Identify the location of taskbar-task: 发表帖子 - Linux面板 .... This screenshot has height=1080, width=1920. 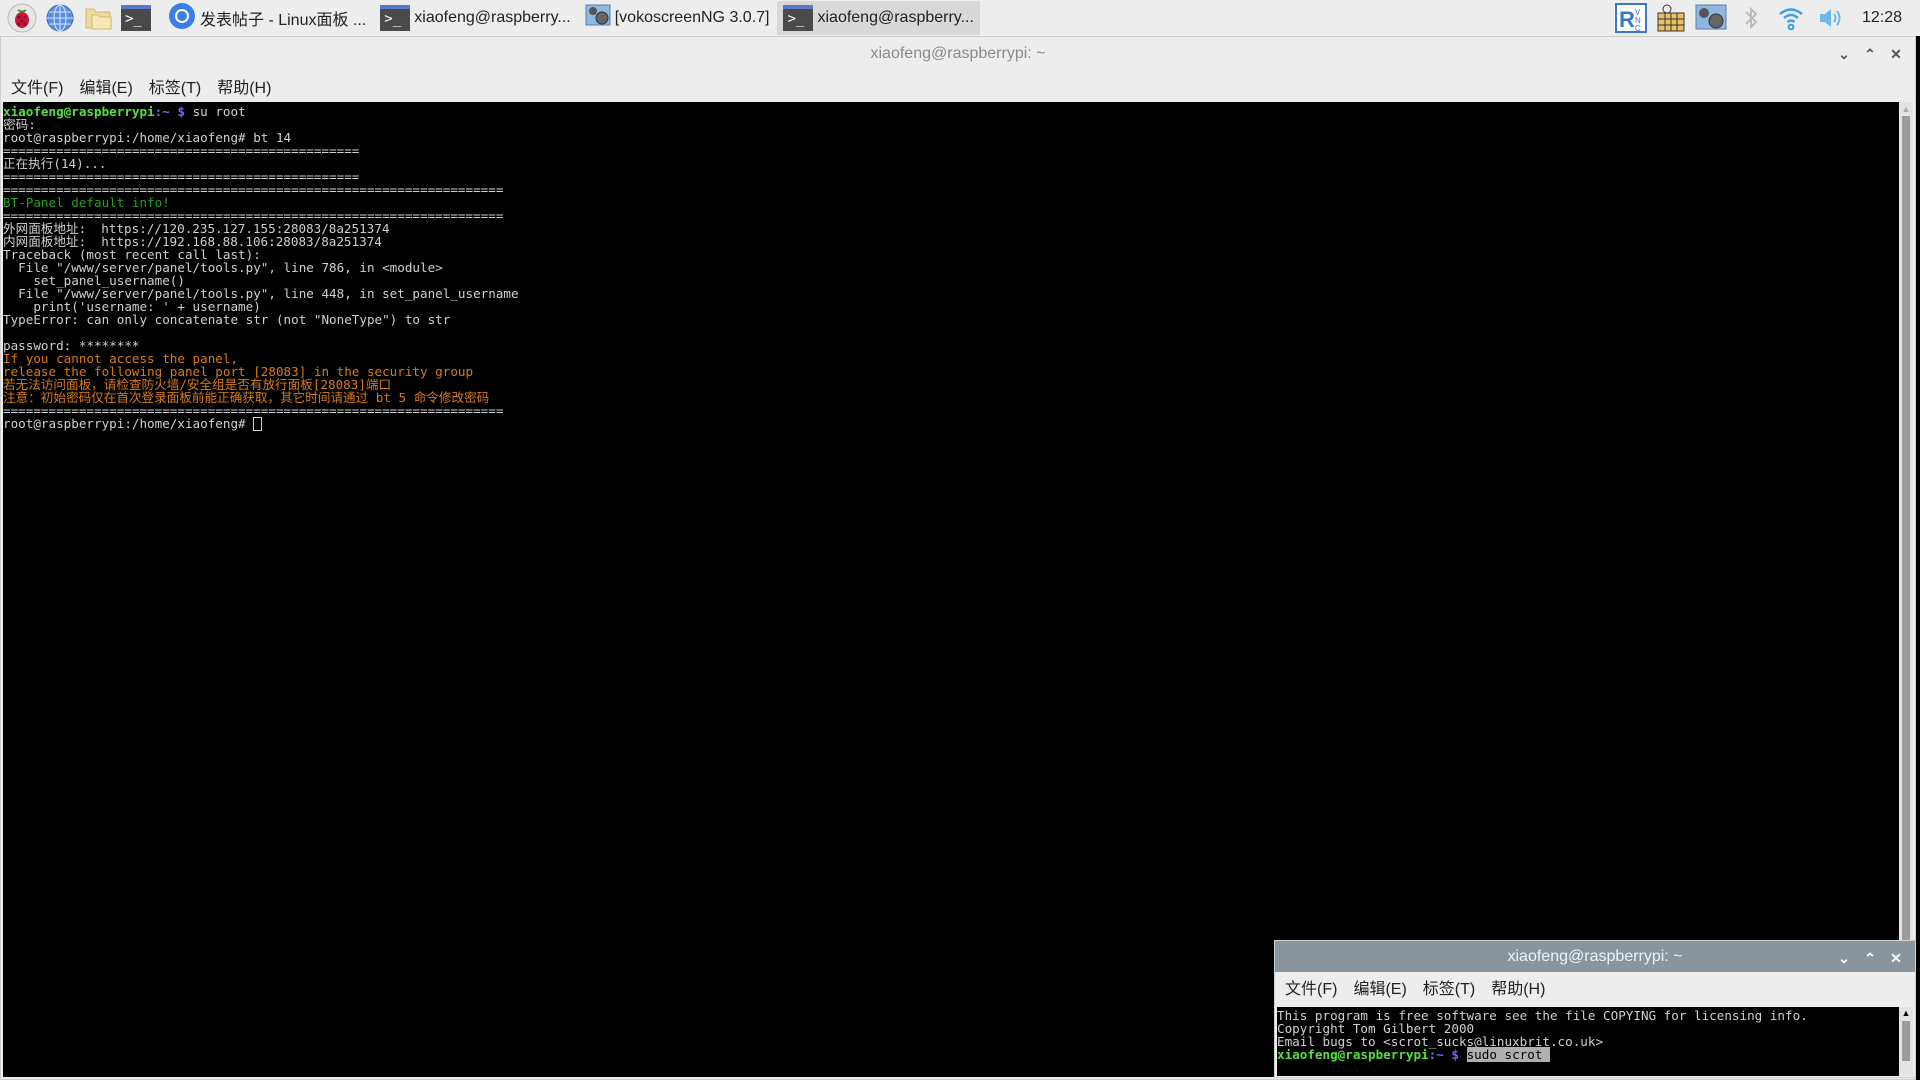
(267, 18).